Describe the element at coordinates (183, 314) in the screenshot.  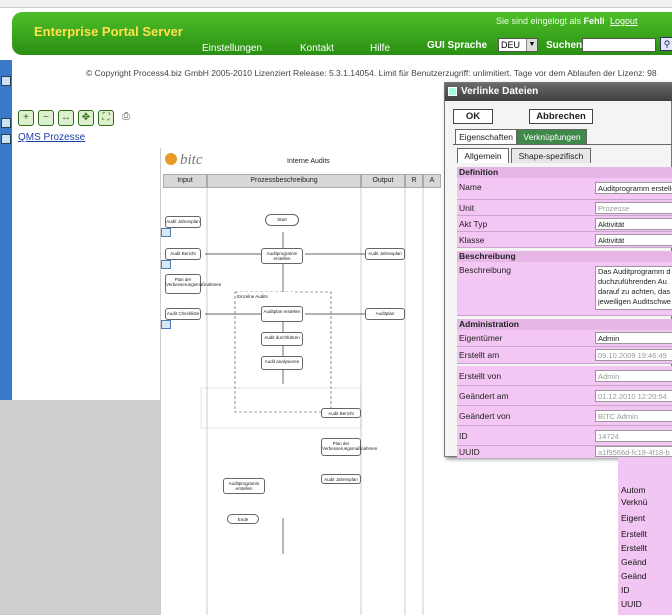
I see `diagram-input-4: Audit Checkliste` at that location.